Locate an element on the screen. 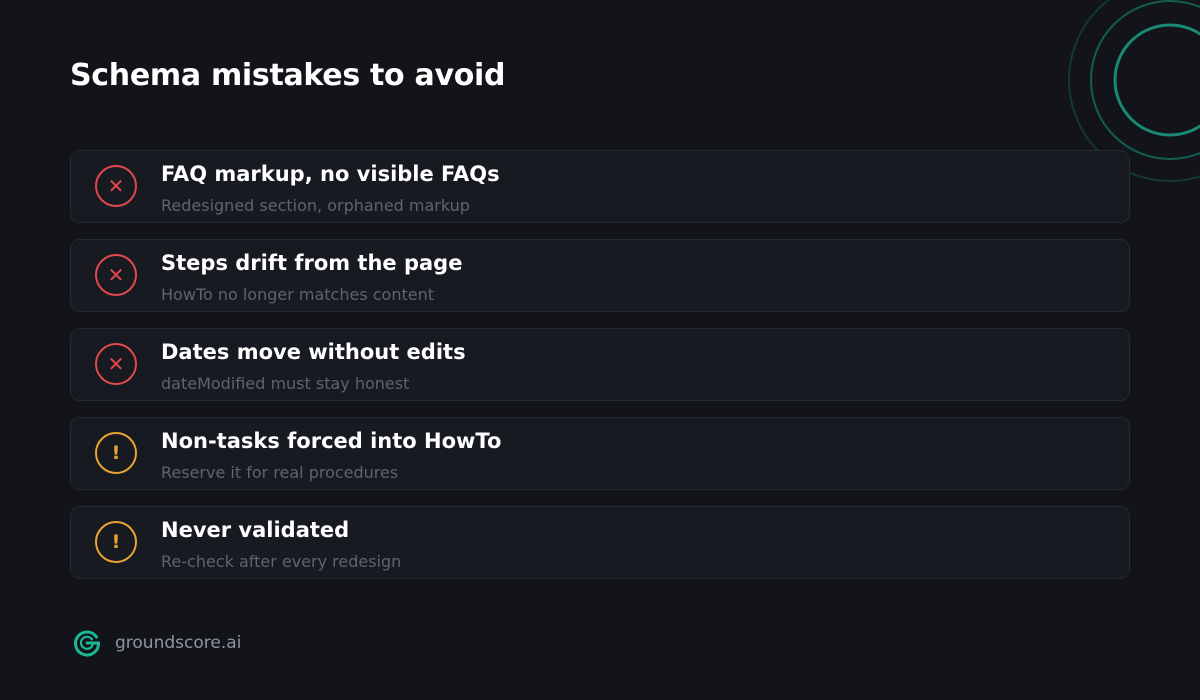 This screenshot has width=1200, height=700. brand-name: groundscore.ai is located at coordinates (178, 643).